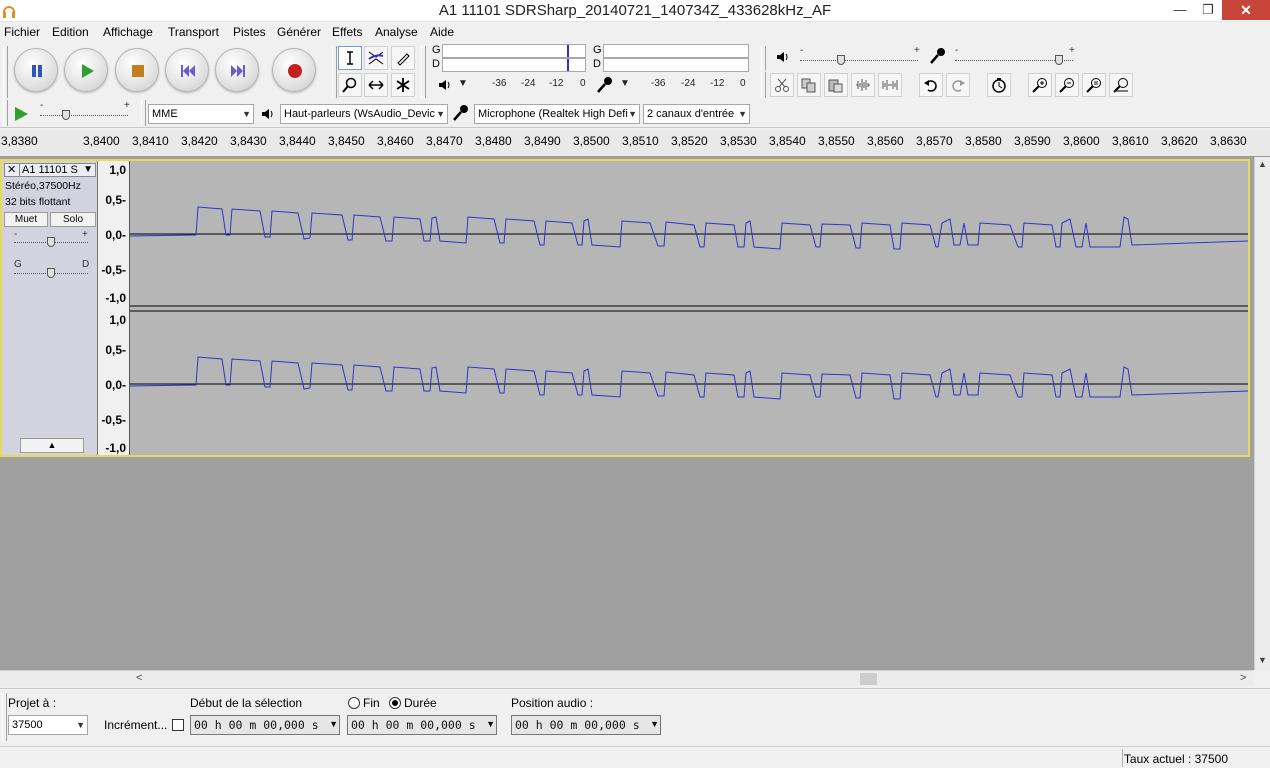 The width and height of the screenshot is (1270, 768). What do you see at coordinates (21, 114) in the screenshot?
I see `play-at-speed-icon` at bounding box center [21, 114].